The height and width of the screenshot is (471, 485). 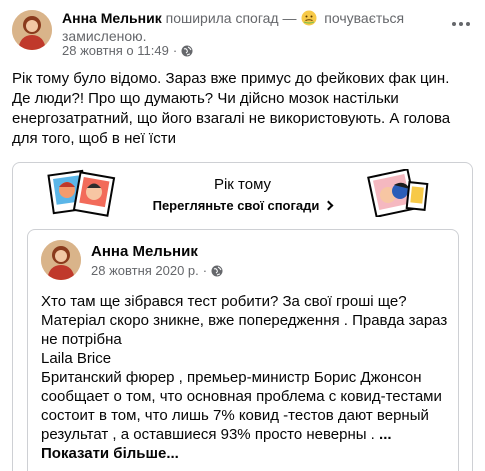 What do you see at coordinates (76, 358) in the screenshot?
I see `shared-text-line: Laila Brice` at bounding box center [76, 358].